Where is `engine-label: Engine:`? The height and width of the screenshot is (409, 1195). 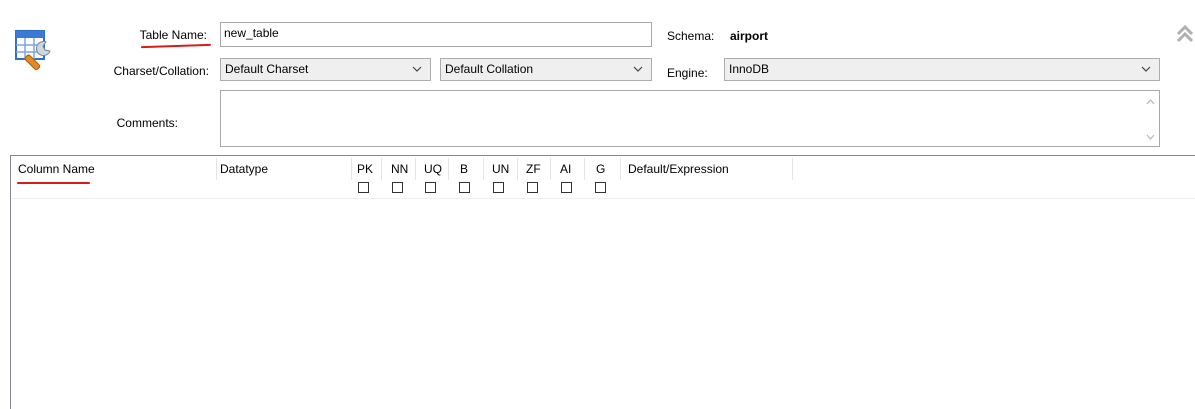 engine-label: Engine: is located at coordinates (687, 73).